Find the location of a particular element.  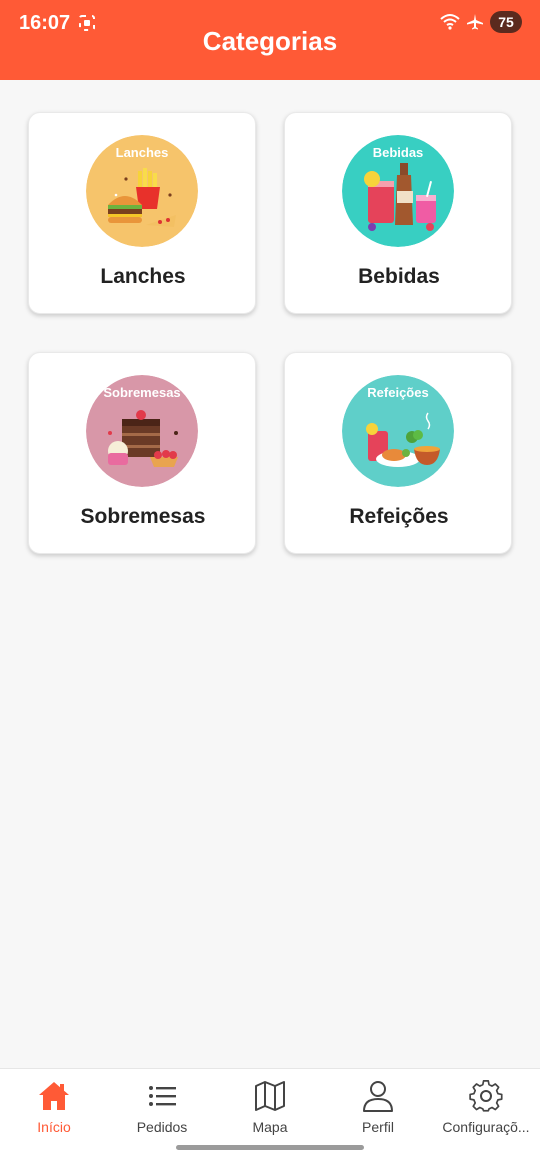

nav-label: Perfil is located at coordinates (378, 1127).